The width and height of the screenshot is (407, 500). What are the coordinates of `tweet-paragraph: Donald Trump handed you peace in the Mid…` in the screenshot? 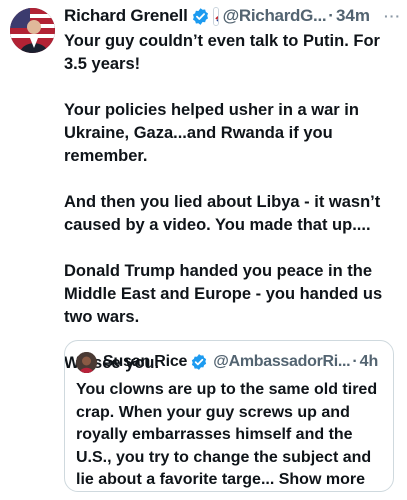 It's located at (223, 294).